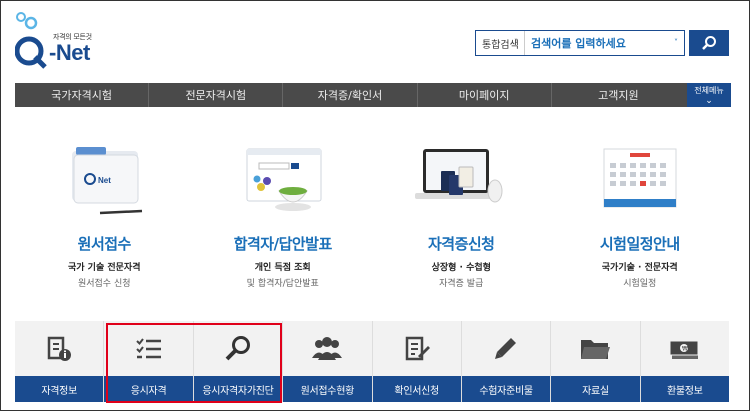 This screenshot has width=750, height=411. Describe the element at coordinates (59, 389) in the screenshot. I see `quick-tile-label: 자격정보` at that location.